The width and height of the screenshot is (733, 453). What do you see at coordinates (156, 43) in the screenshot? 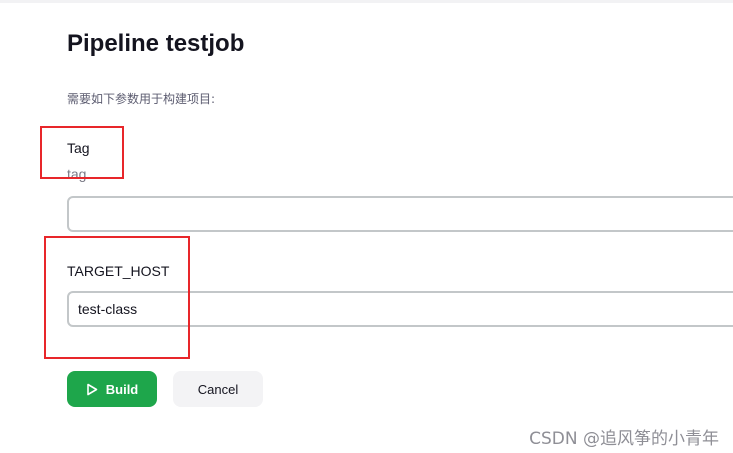
I see `page-title: Pipeline testjob` at bounding box center [156, 43].